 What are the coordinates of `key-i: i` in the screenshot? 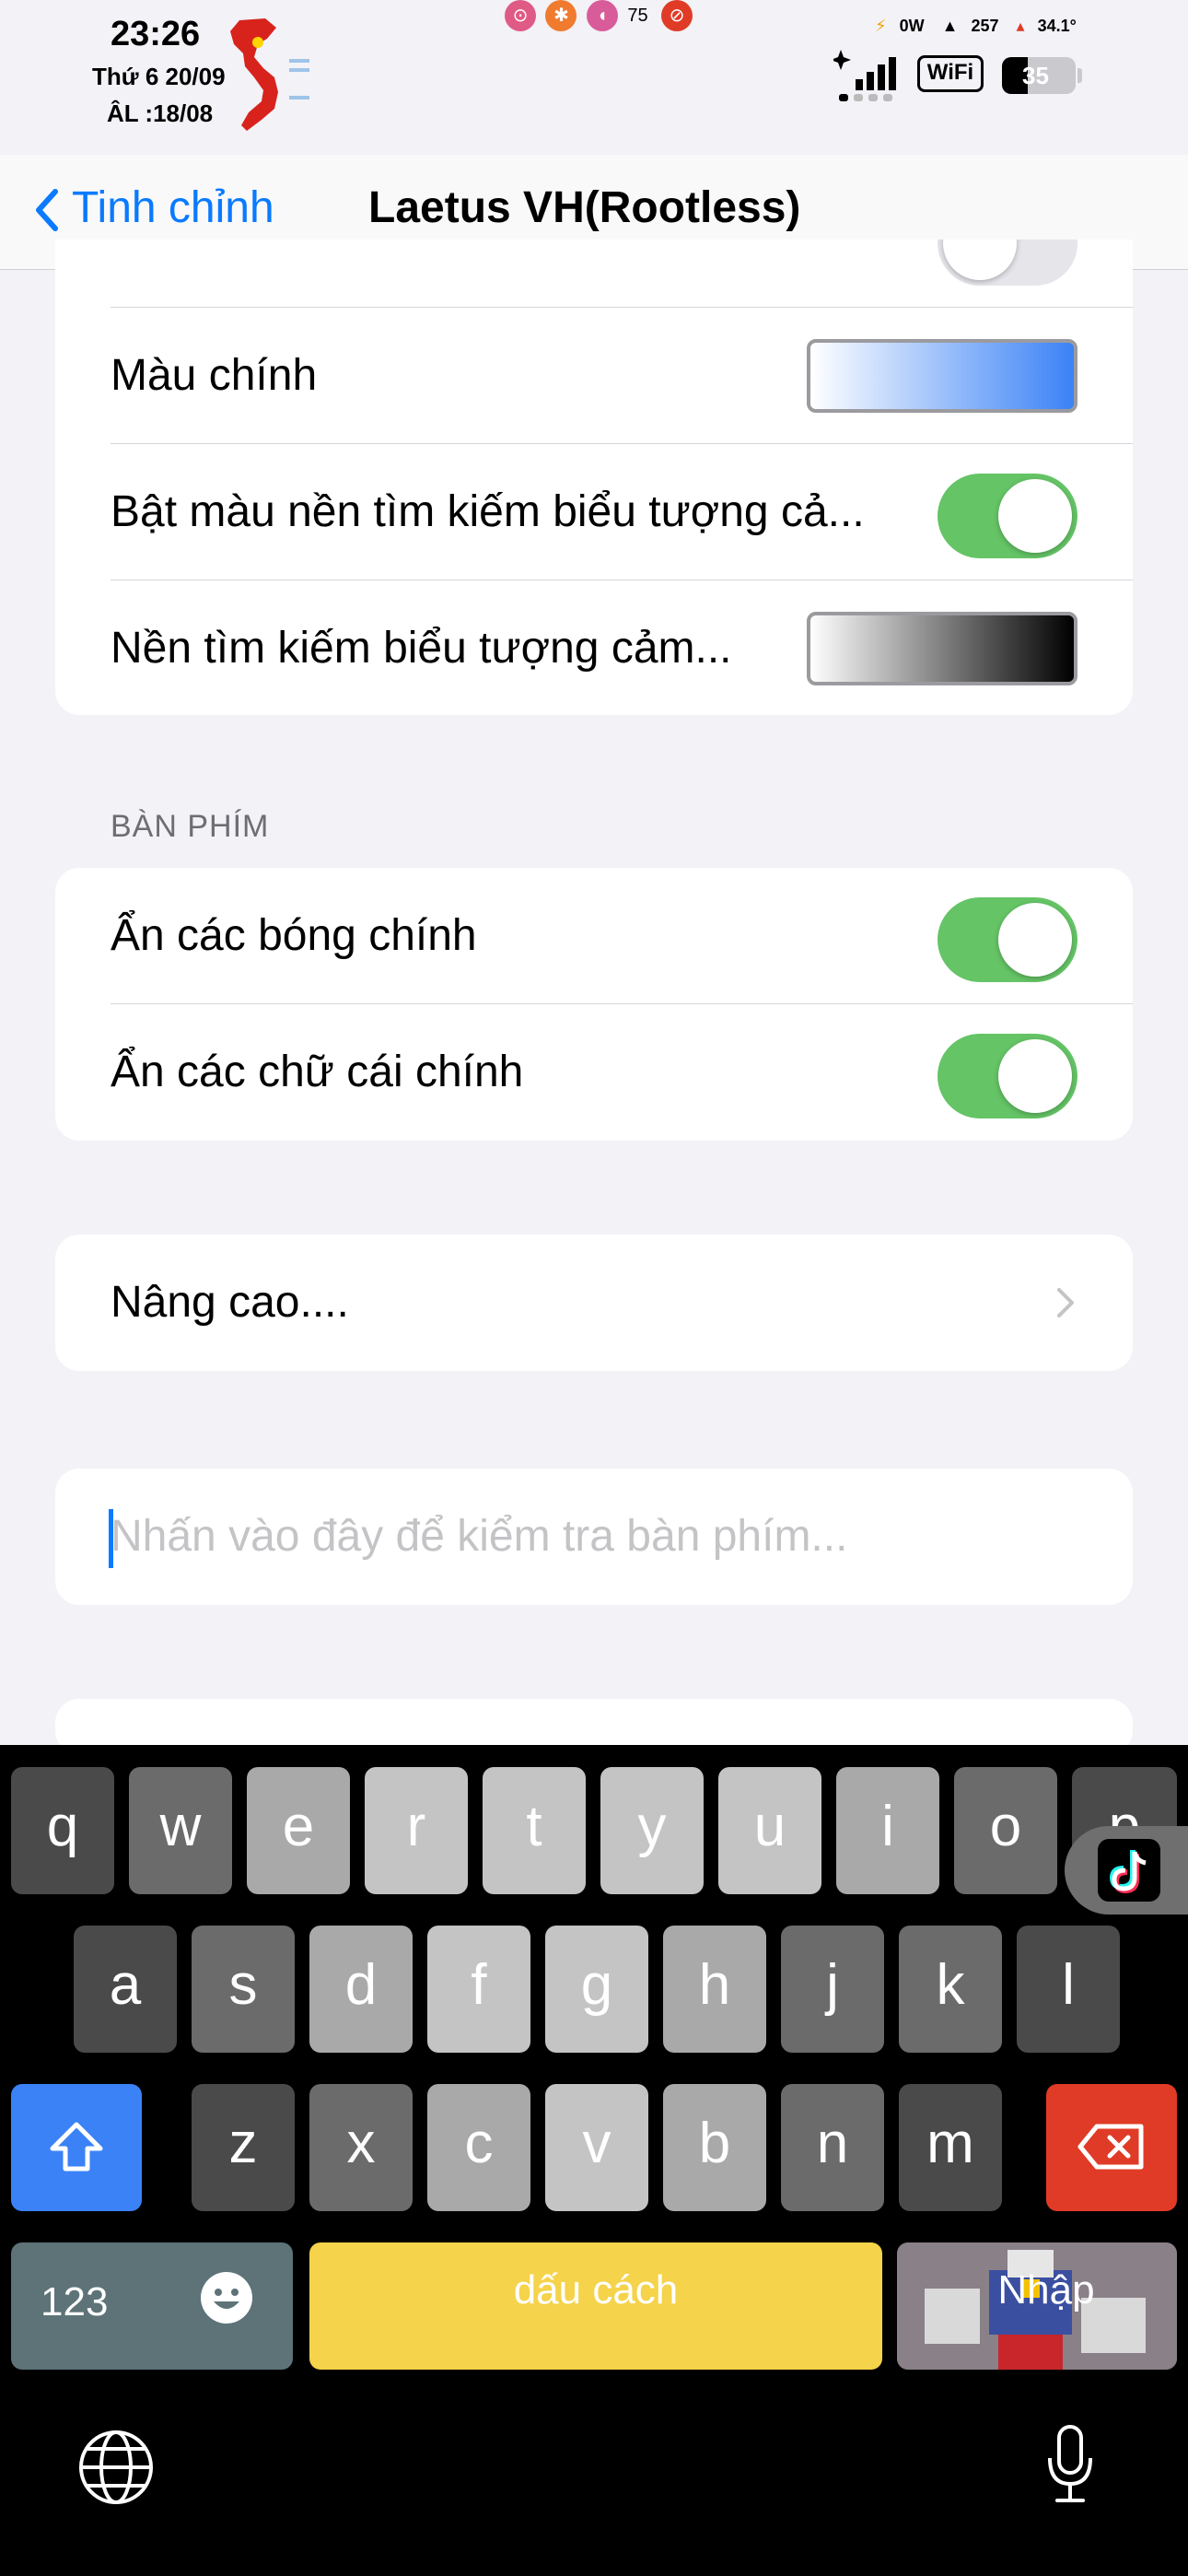 It's located at (887, 1830).